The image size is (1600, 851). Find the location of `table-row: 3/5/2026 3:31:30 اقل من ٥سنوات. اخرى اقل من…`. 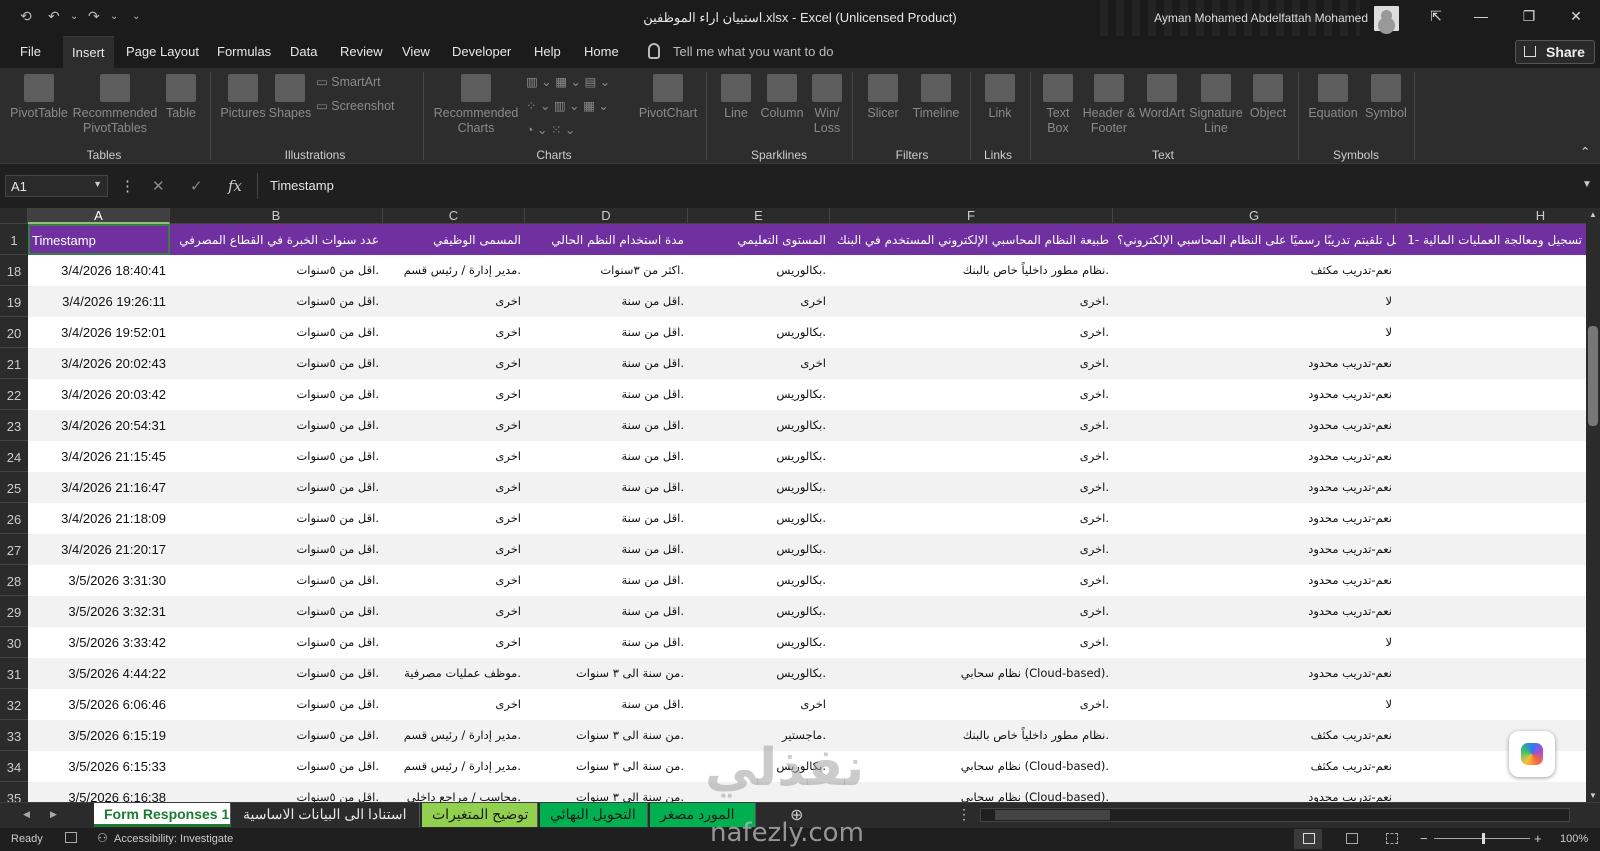

table-row: 3/5/2026 3:31:30 اقل من ٥سنوات. اخرى اقل من… is located at coordinates (807, 580).